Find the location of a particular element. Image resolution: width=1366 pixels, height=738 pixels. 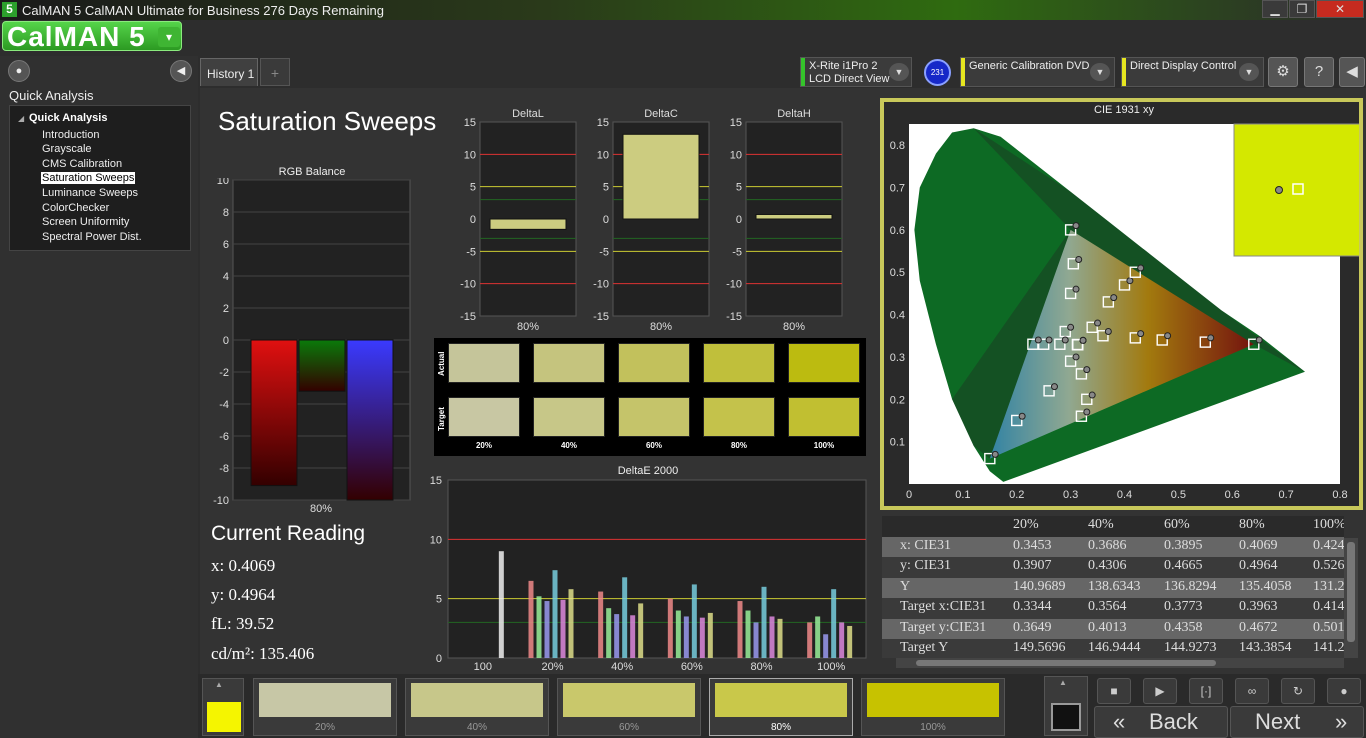

swatch-pct-label: 20% is located at coordinates (483, 445).